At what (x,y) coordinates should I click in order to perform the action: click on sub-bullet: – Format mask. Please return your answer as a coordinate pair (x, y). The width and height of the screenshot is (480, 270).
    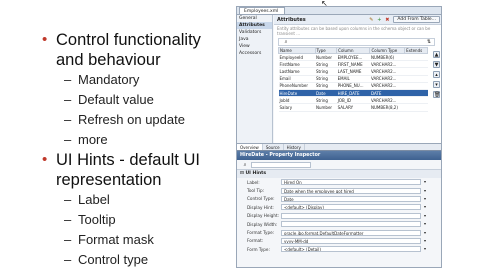
    Looking at the image, I should click on (109, 239).